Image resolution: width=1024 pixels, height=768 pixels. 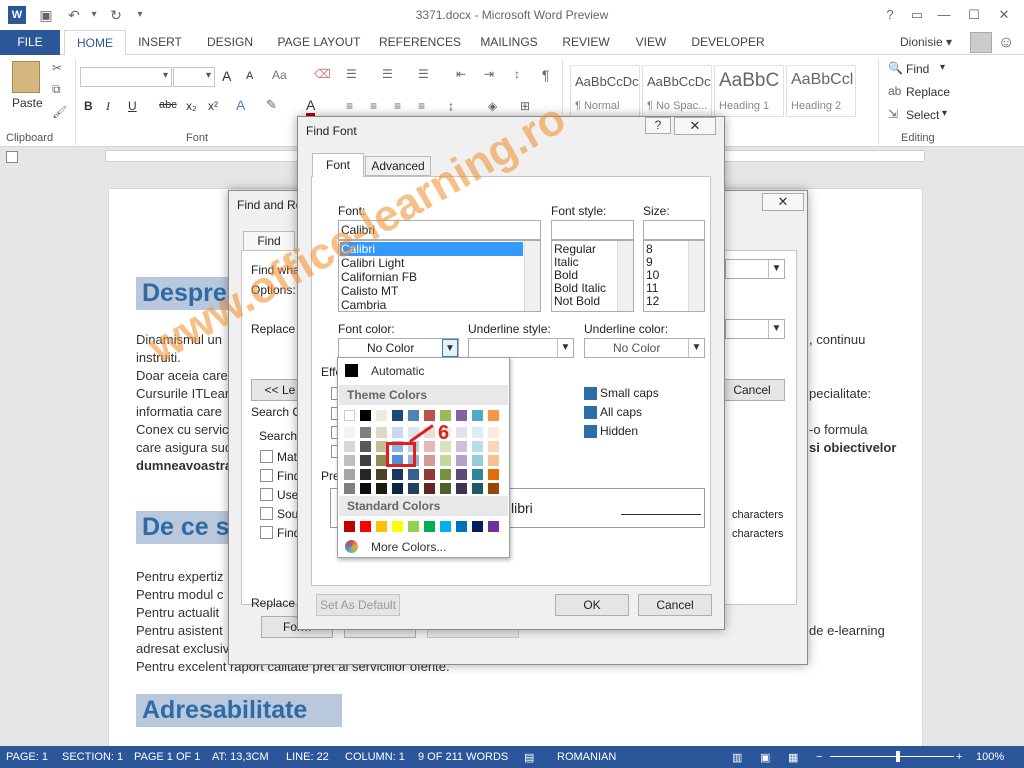 I want to click on zoom-out-icon: −, so click(x=819, y=757).